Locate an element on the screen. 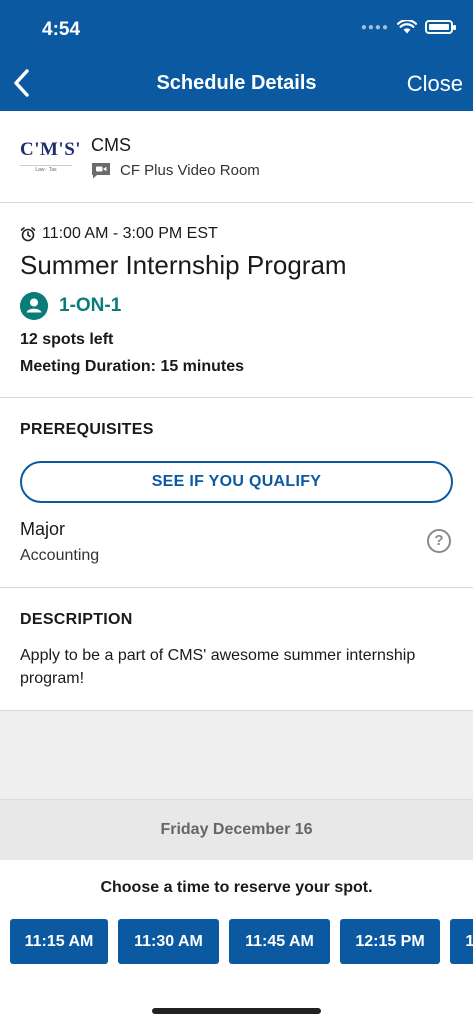 This screenshot has height=1024, width=473. prerequisites-heading: PREREQUISITES is located at coordinates (87, 429).